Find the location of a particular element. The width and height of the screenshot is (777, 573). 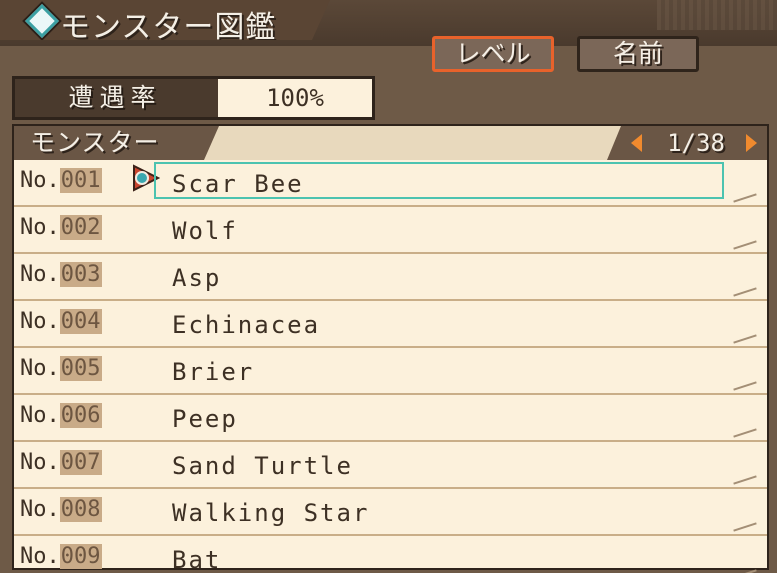

monster-number: No.009 is located at coordinates (61, 556).